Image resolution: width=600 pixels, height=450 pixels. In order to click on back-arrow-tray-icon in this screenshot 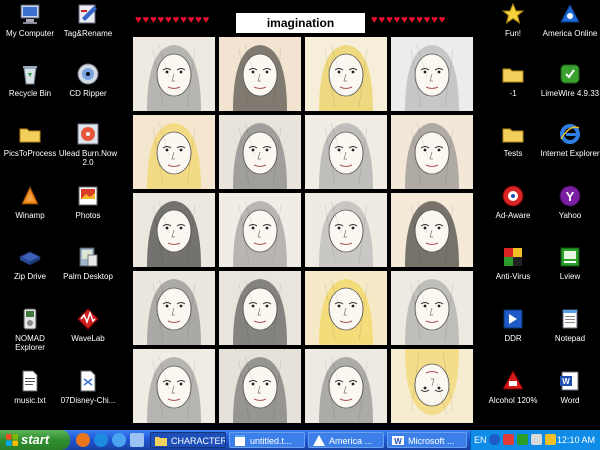, I will do `click(494, 439)`.